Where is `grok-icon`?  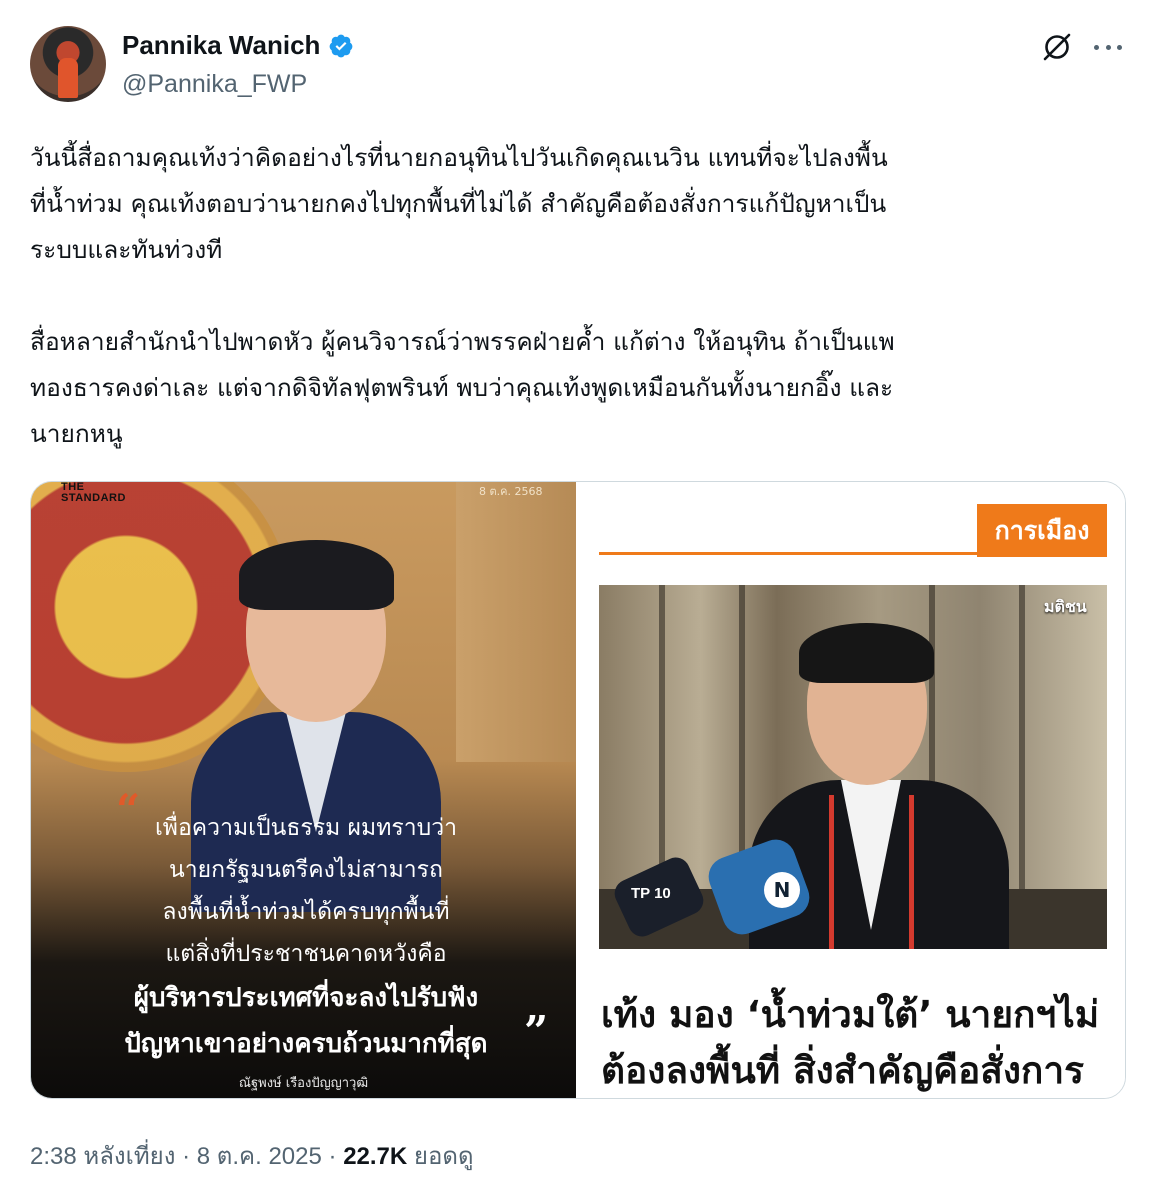 grok-icon is located at coordinates (1057, 47).